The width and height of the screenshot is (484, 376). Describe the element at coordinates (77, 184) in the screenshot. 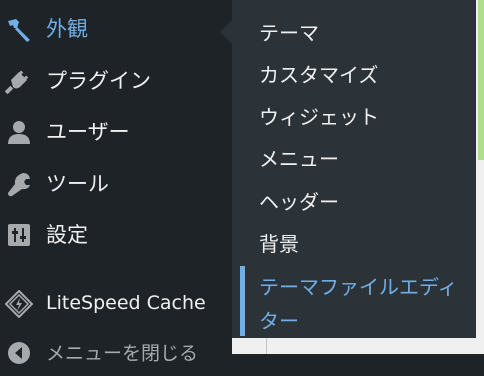

I see `sidebar-item-label: ツール` at that location.